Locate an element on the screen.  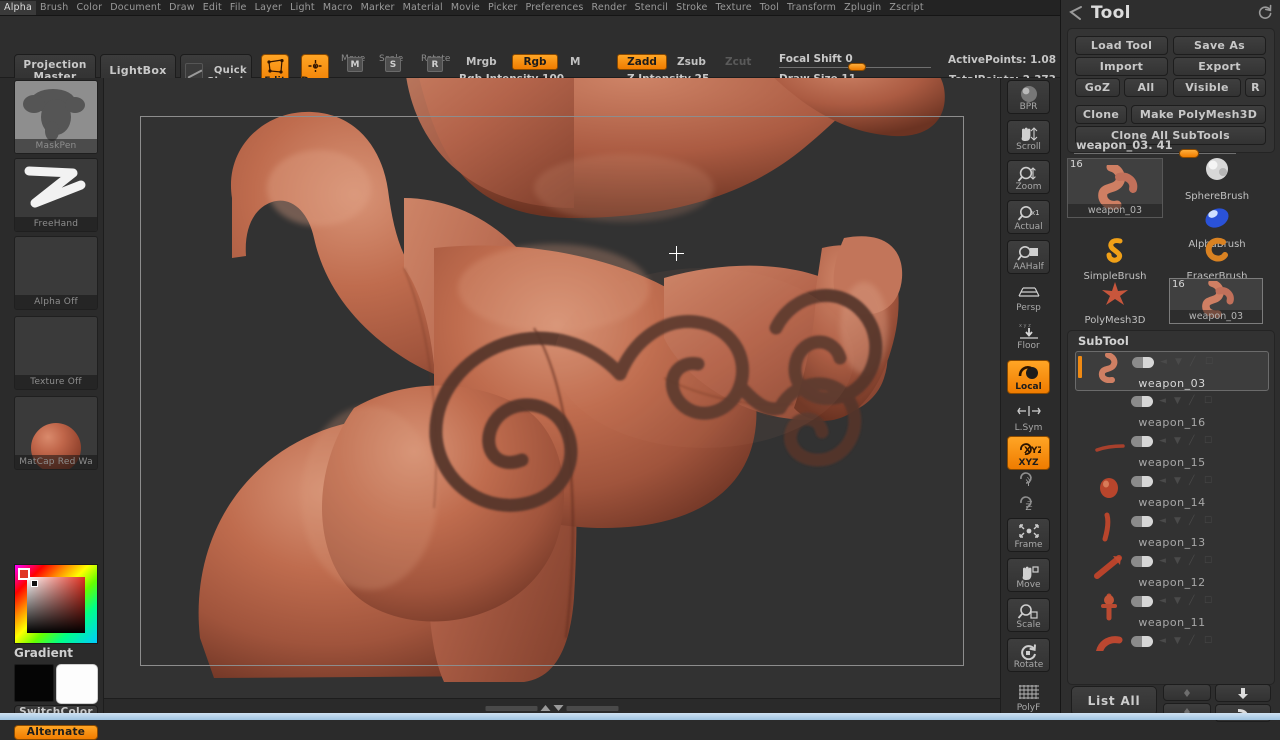
tool-item-simplebrush: SimpleBrush is located at coordinates (1115, 258).